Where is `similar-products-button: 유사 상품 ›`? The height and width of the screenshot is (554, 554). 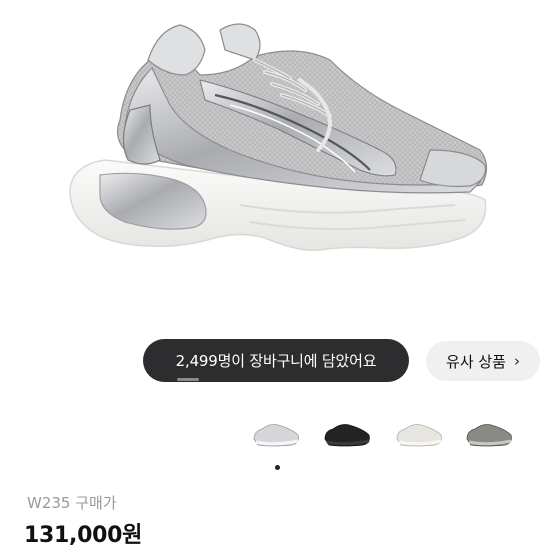 similar-products-button: 유사 상품 › is located at coordinates (483, 361).